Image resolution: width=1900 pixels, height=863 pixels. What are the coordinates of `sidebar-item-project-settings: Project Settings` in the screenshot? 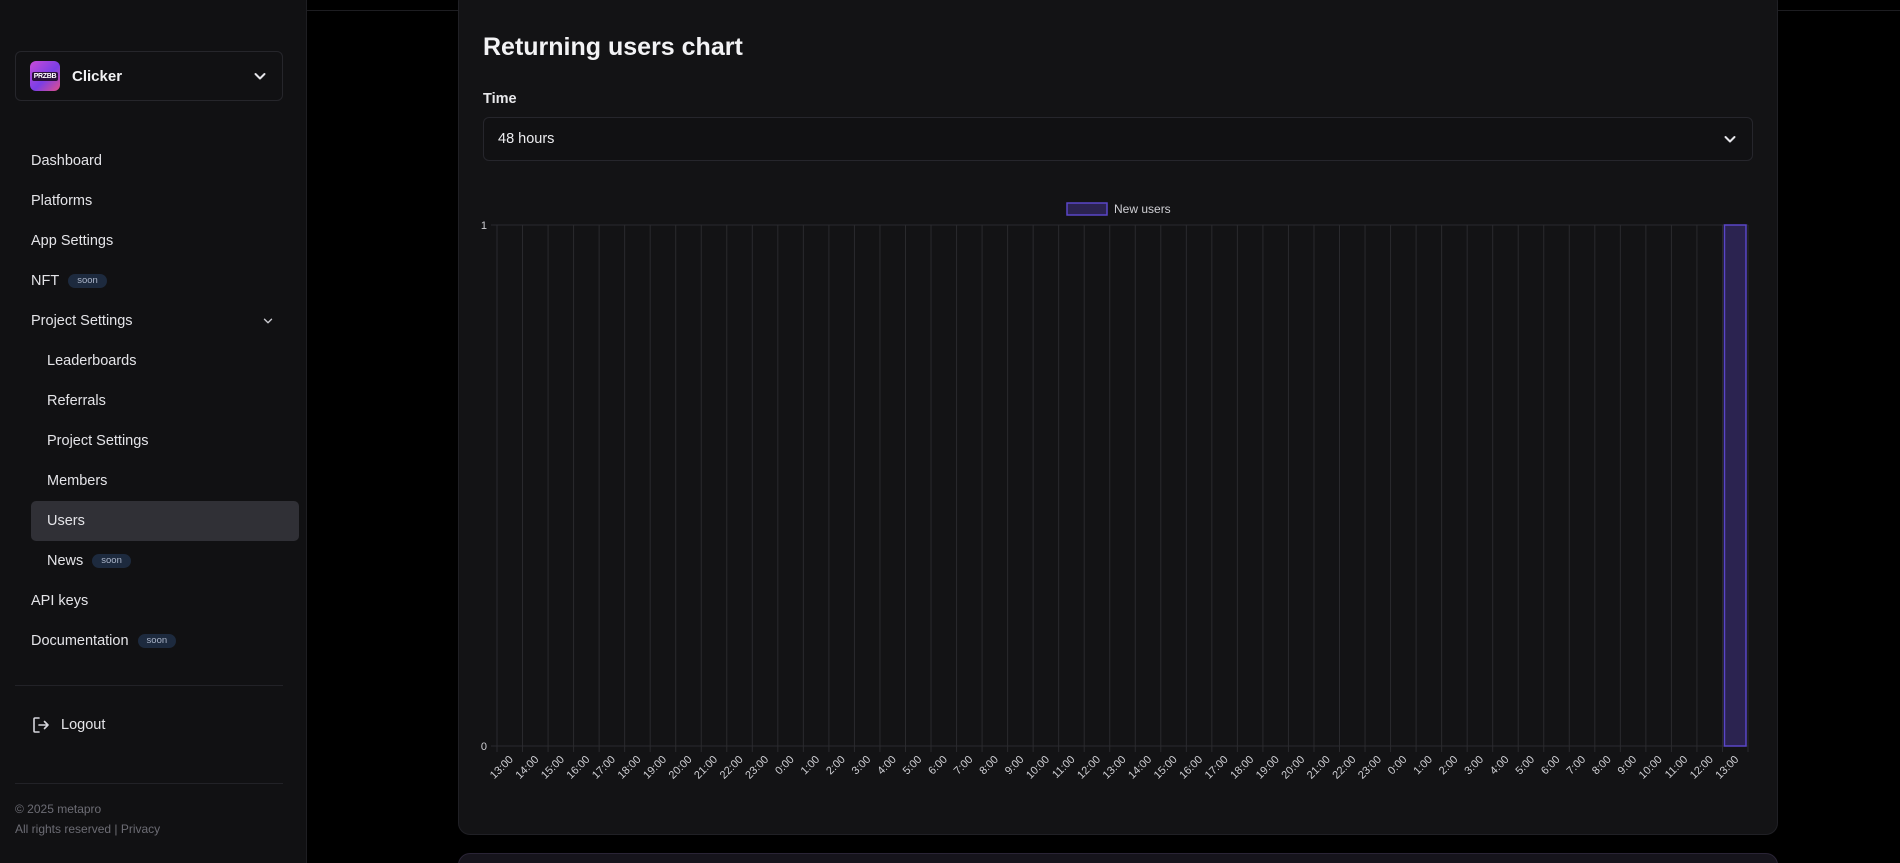 It's located at (165, 441).